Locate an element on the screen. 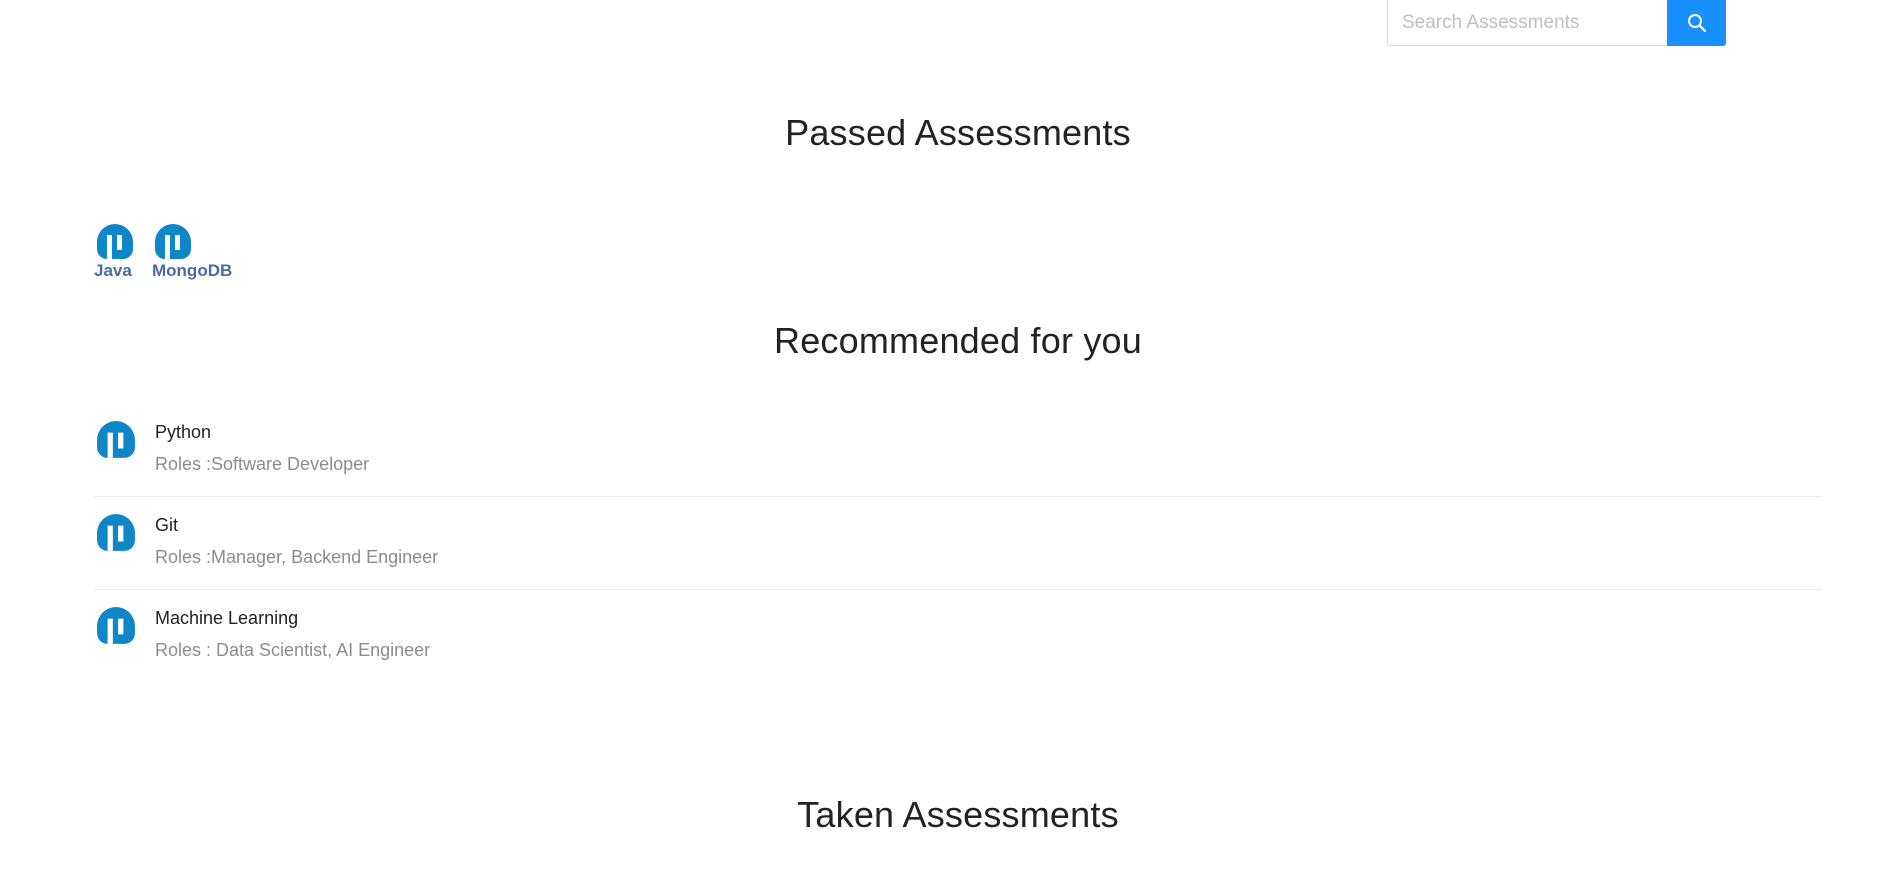 This screenshot has width=1896, height=870. search-icon is located at coordinates (1696, 23).